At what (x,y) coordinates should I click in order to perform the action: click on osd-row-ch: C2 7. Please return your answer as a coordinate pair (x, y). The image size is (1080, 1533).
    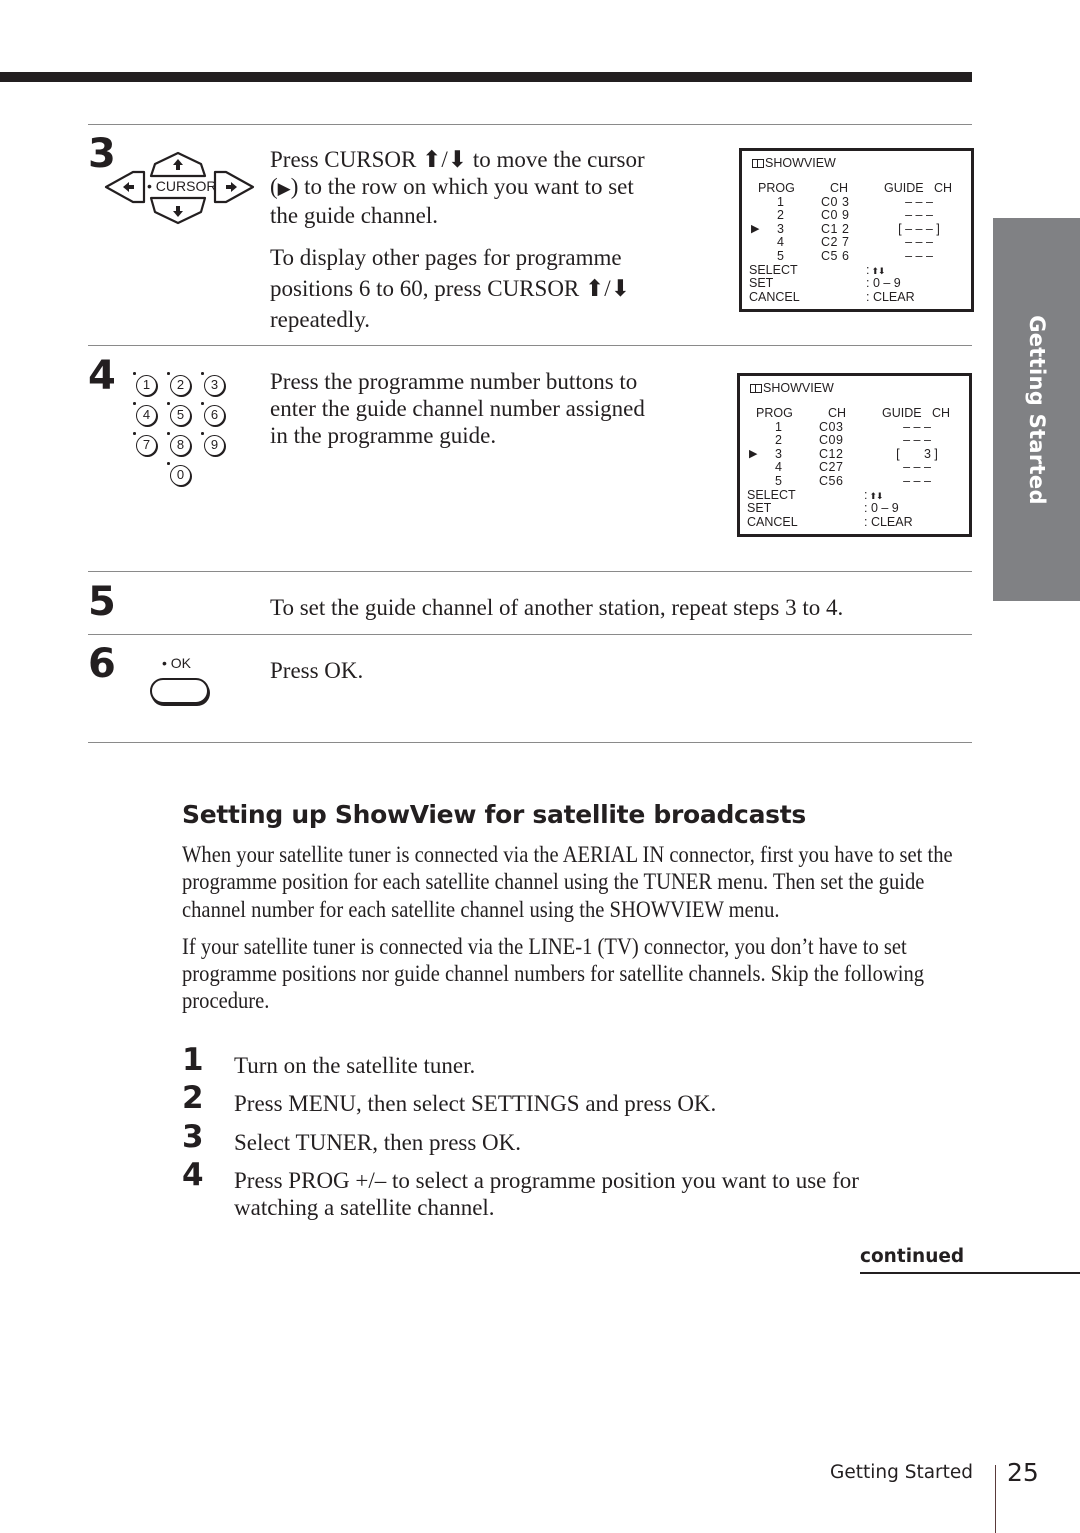
    Looking at the image, I should click on (835, 242).